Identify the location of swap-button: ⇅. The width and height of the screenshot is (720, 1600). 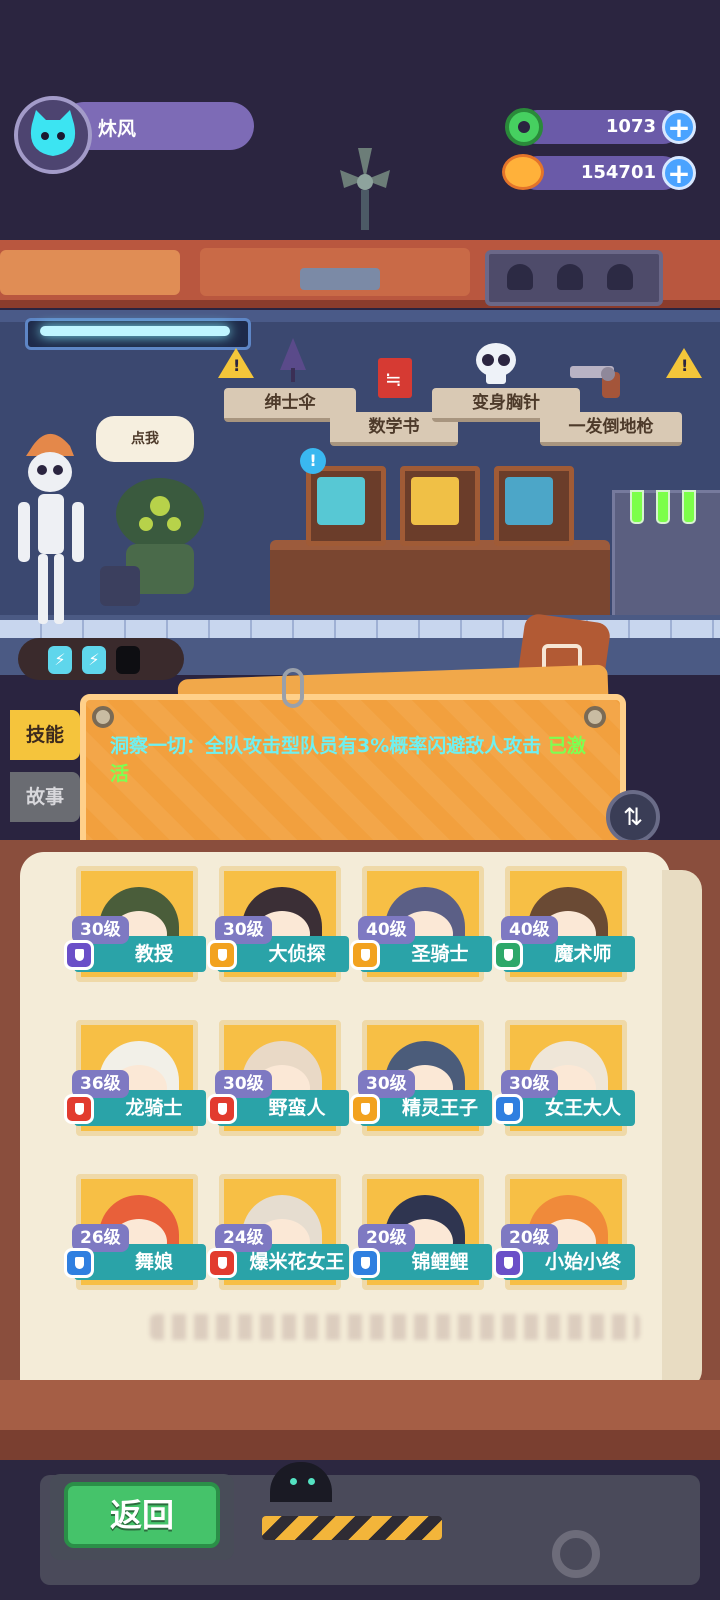
(633, 817).